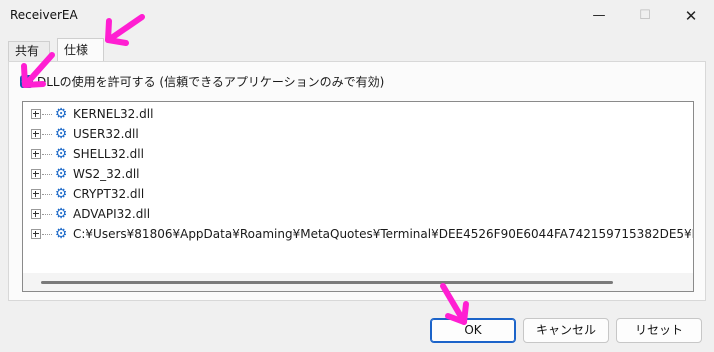 This screenshot has height=352, width=714. I want to click on tree-item: ⚙ ADVAPI32.dll, so click(86, 214).